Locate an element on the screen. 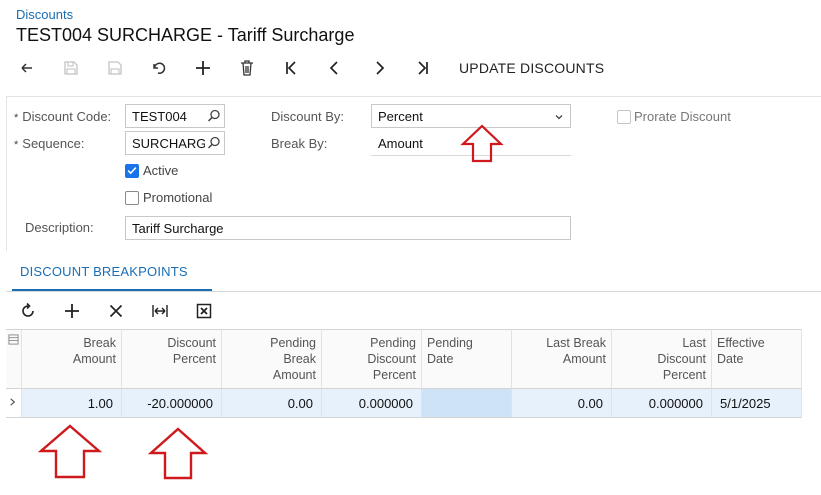 This screenshot has height=495, width=821. fit-columns-icon is located at coordinates (160, 311).